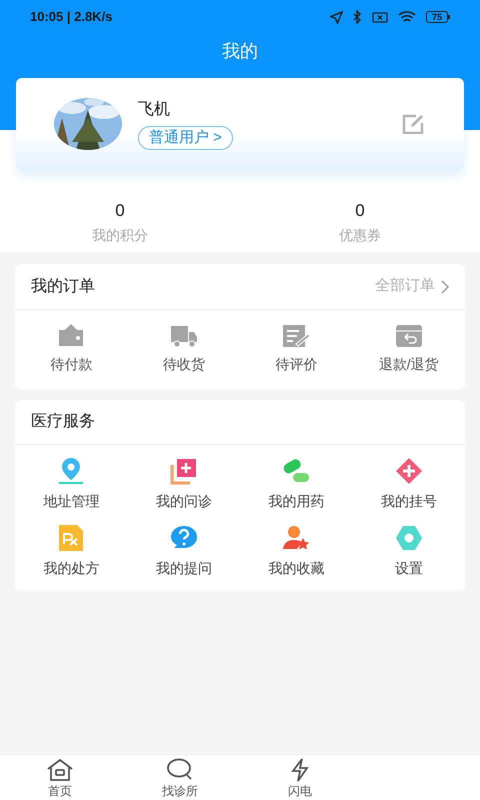  Describe the element at coordinates (184, 551) in the screenshot. I see `service-item: 我的提问` at that location.